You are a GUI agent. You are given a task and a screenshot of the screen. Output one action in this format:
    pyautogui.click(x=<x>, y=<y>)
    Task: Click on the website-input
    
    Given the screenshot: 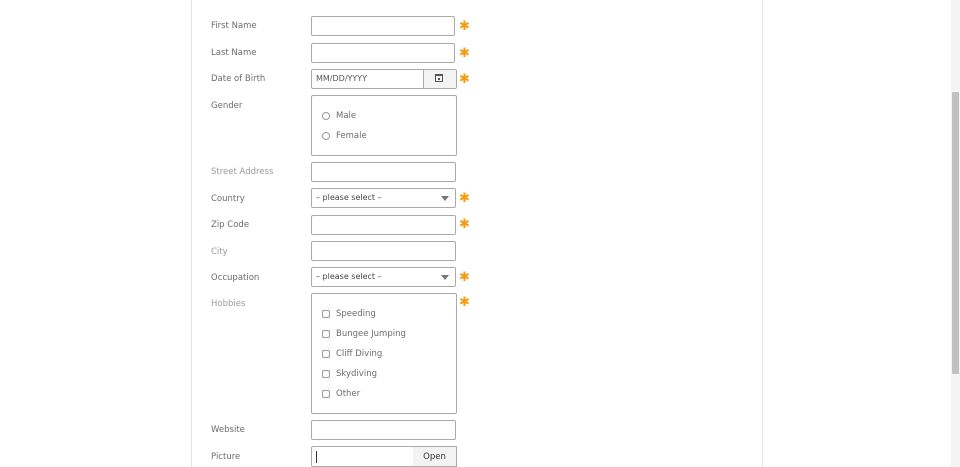 What is the action you would take?
    pyautogui.click(x=383, y=430)
    